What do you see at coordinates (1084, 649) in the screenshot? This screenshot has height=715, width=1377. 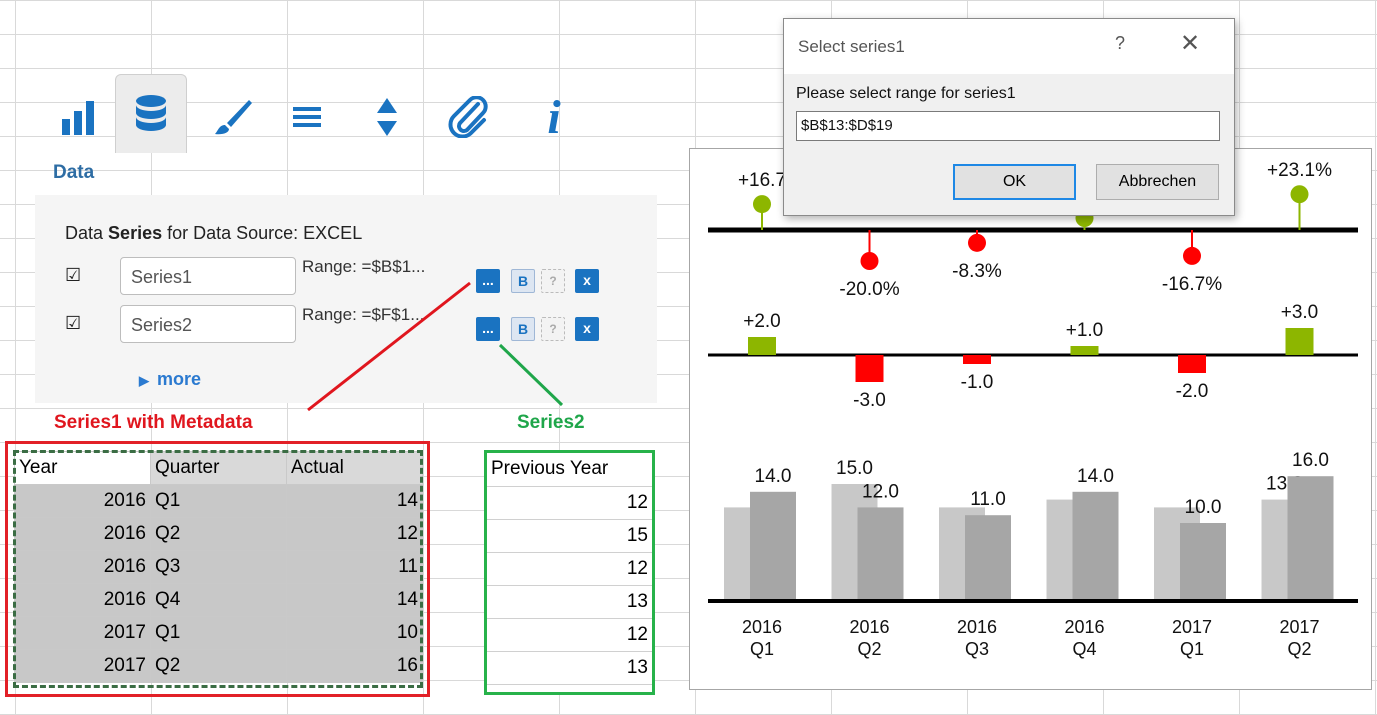 I see `category-tick-label: Q4` at bounding box center [1084, 649].